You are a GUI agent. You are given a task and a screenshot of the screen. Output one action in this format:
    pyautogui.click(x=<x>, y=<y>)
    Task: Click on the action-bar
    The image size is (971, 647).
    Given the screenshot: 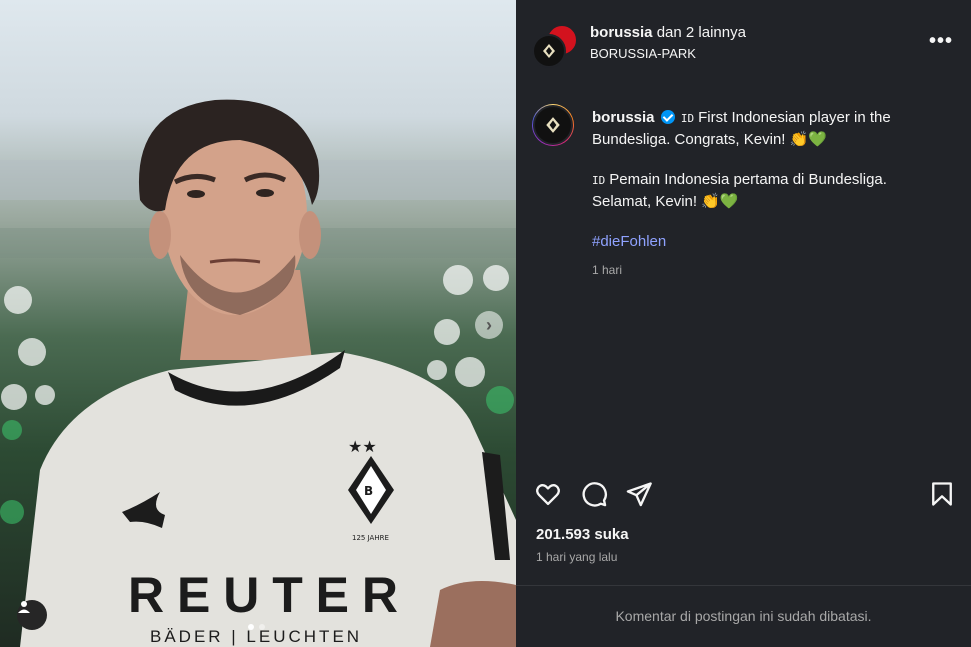 What is the action you would take?
    pyautogui.click(x=743, y=493)
    